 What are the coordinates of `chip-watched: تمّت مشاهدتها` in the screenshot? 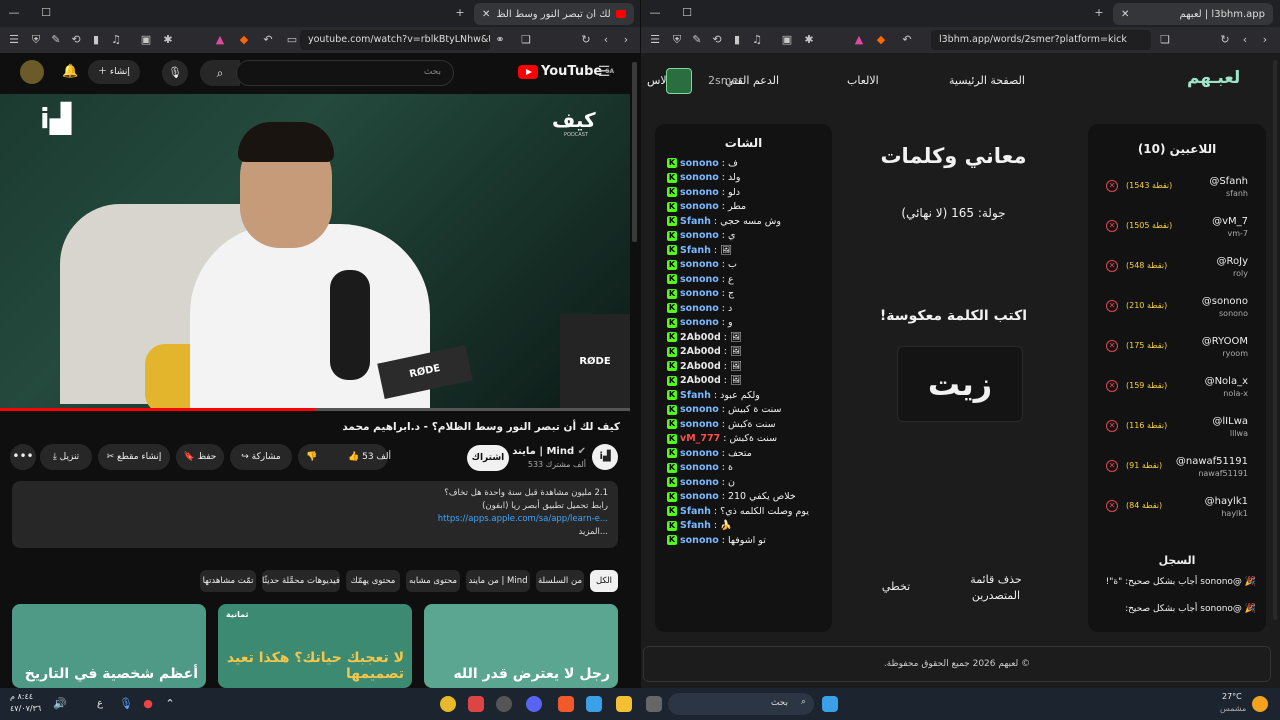 It's located at (228, 581).